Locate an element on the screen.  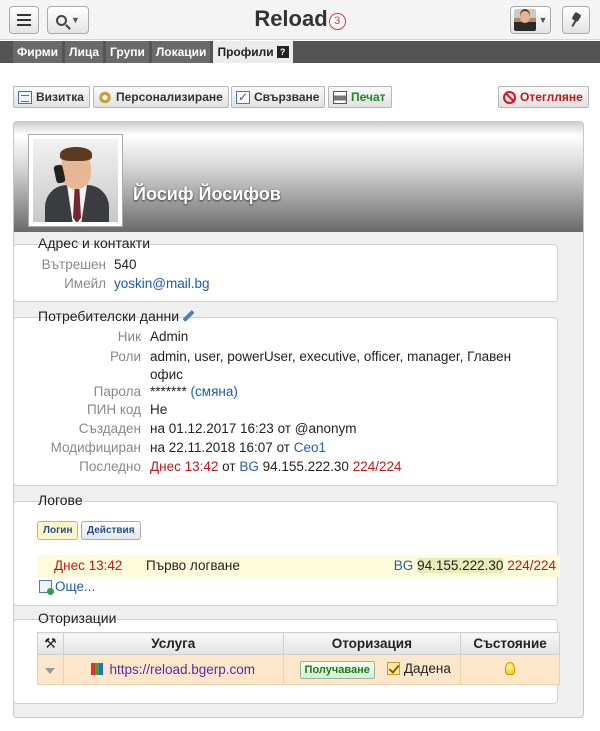
profile-photo is located at coordinates (75, 180).